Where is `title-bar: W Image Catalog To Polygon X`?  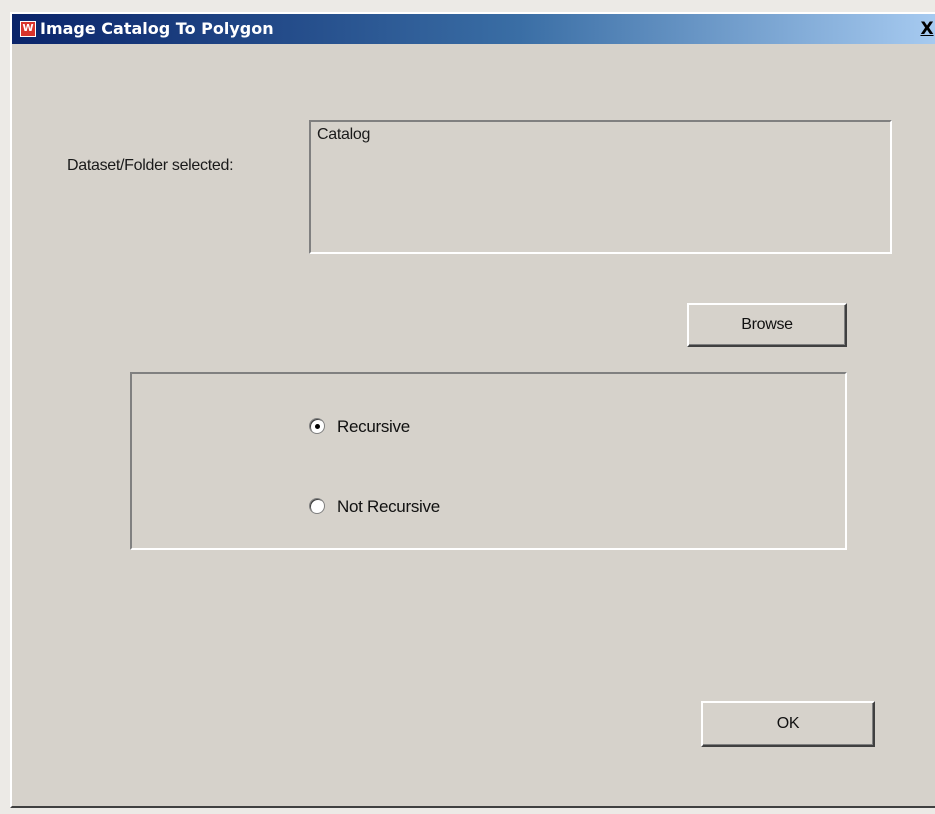 title-bar: W Image Catalog To Polygon X is located at coordinates (473, 29).